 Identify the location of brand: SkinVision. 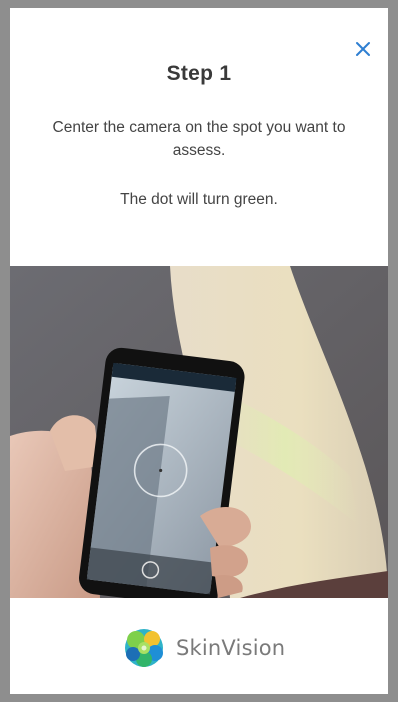
(203, 648).